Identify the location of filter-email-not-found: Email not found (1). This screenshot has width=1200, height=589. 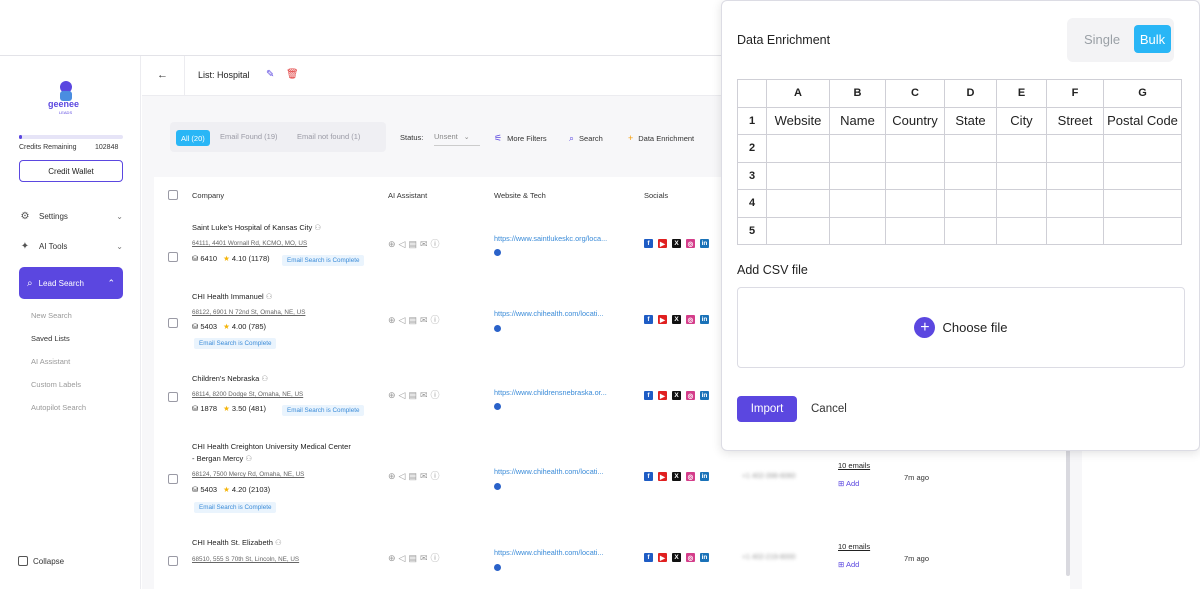
(328, 136).